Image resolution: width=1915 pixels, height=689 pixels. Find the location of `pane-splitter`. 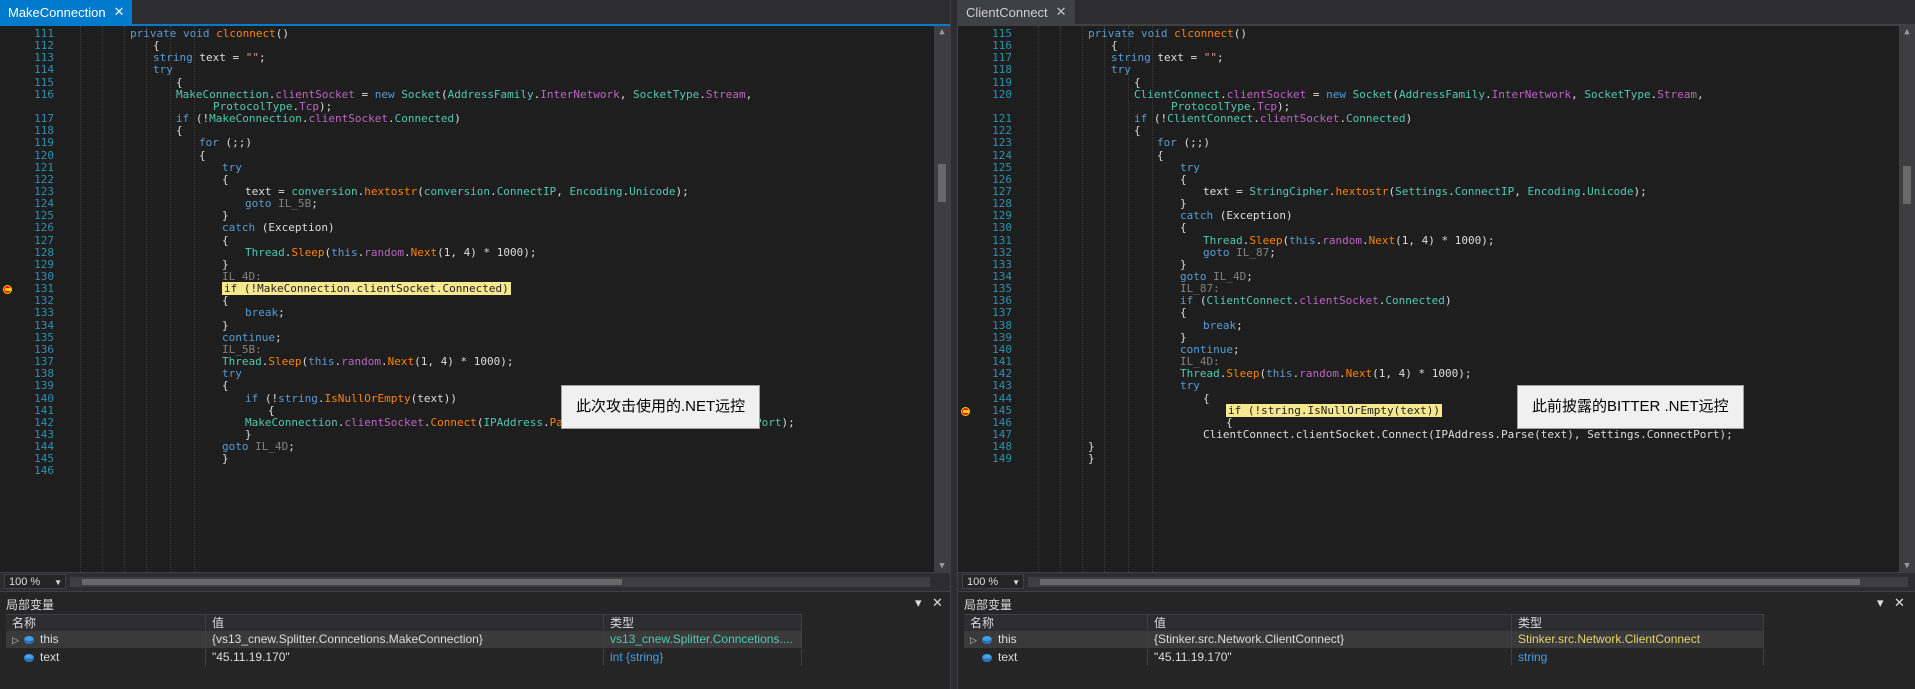

pane-splitter is located at coordinates (954, 344).